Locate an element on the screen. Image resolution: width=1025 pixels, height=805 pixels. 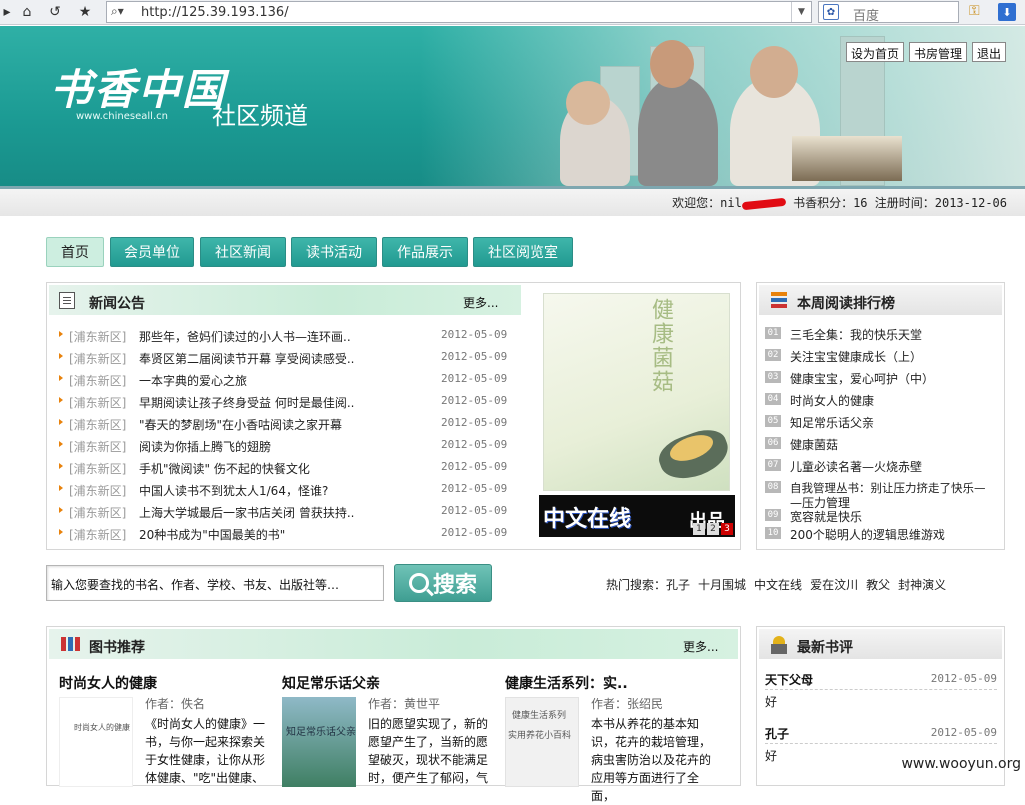
news-item: [浦东新区]奉贤区第二届阅读节开幕 享受阅读感受..2012-05-09 is located at coordinates (291, 358).